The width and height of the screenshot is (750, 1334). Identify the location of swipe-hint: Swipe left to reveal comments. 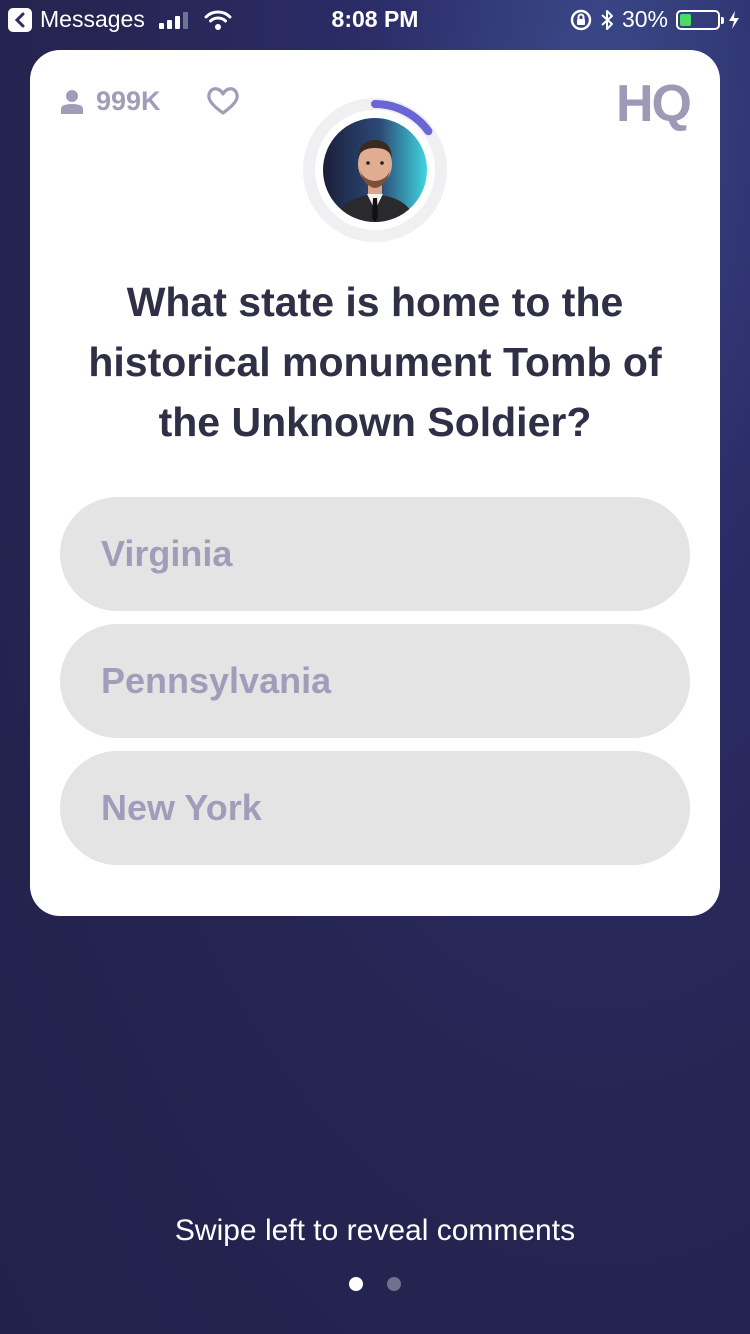
(375, 1230).